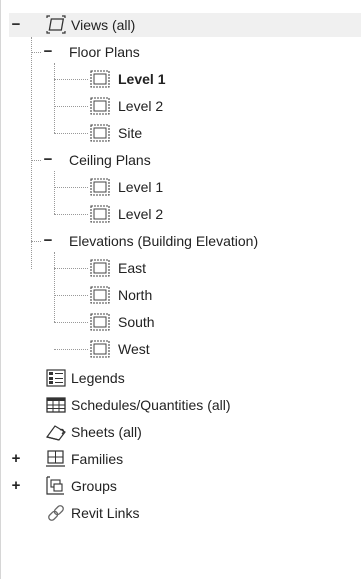  What do you see at coordinates (98, 378) in the screenshot?
I see `tree-node-label: Legends` at bounding box center [98, 378].